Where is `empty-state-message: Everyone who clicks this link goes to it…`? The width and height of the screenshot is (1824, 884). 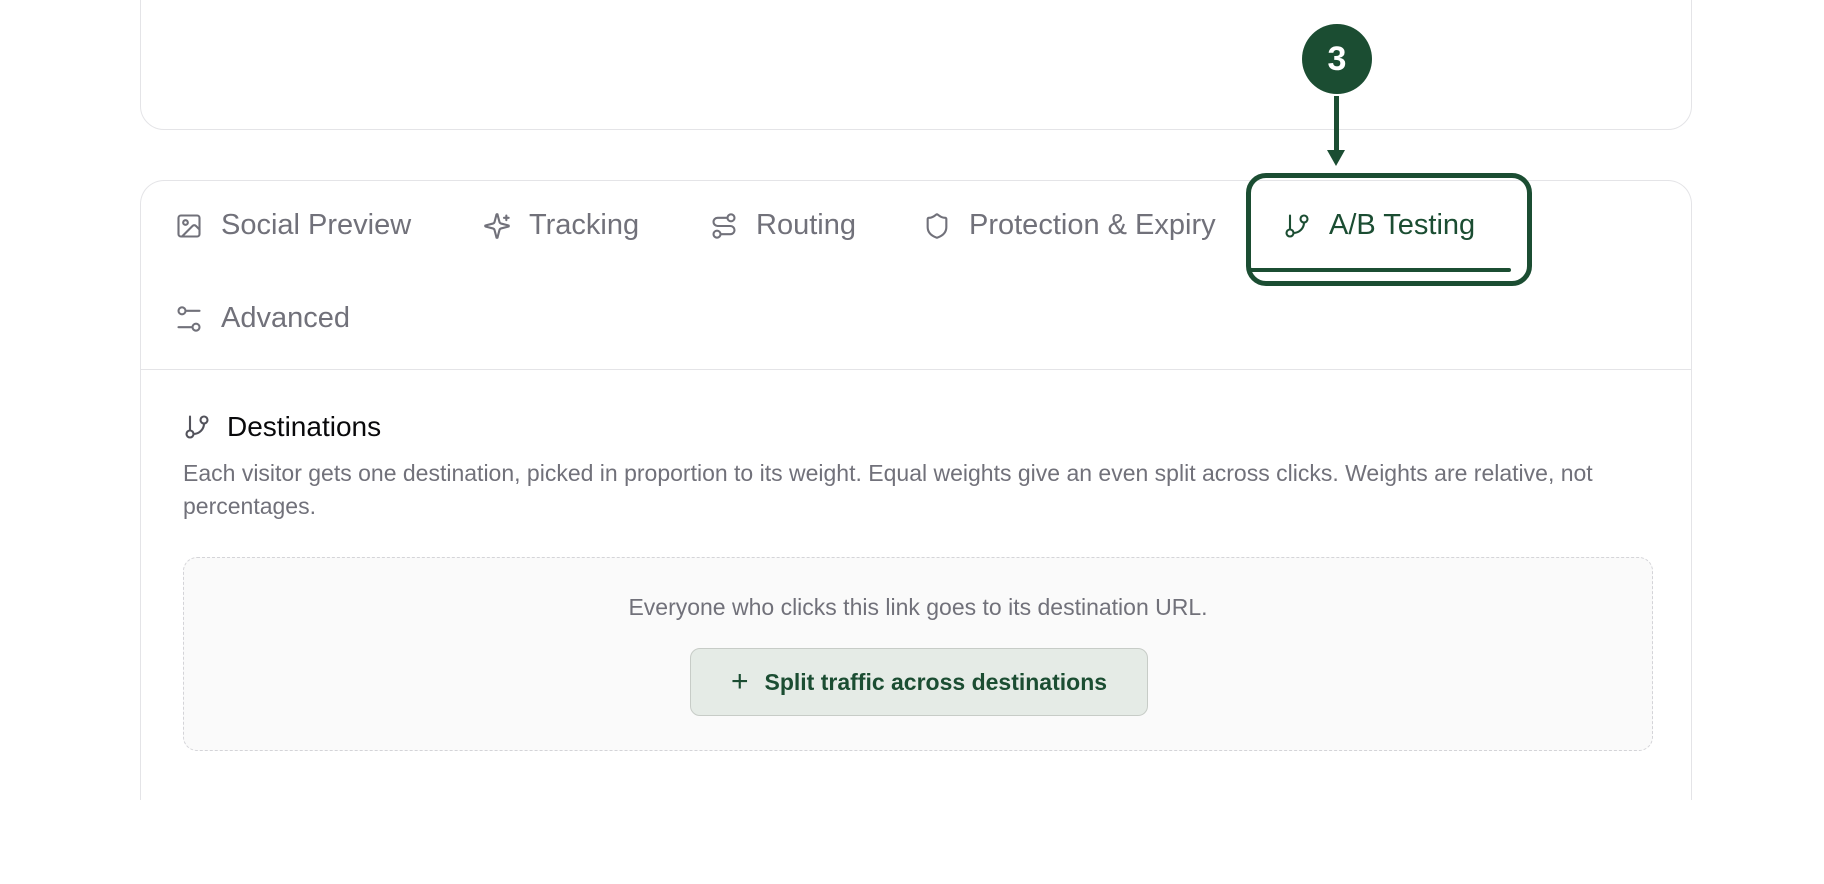 empty-state-message: Everyone who clicks this link goes to it… is located at coordinates (918, 607).